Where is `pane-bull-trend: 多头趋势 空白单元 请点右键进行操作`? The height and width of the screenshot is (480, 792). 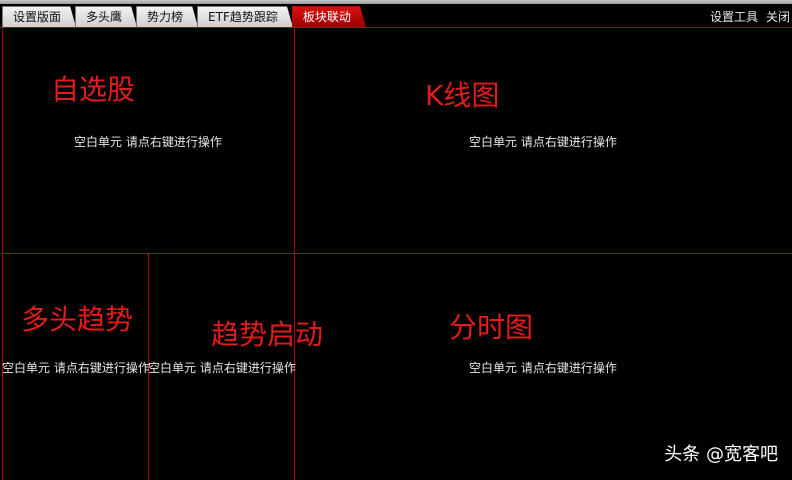
pane-bull-trend: 多头趋势 空白单元 请点右键进行操作 is located at coordinates (76, 367).